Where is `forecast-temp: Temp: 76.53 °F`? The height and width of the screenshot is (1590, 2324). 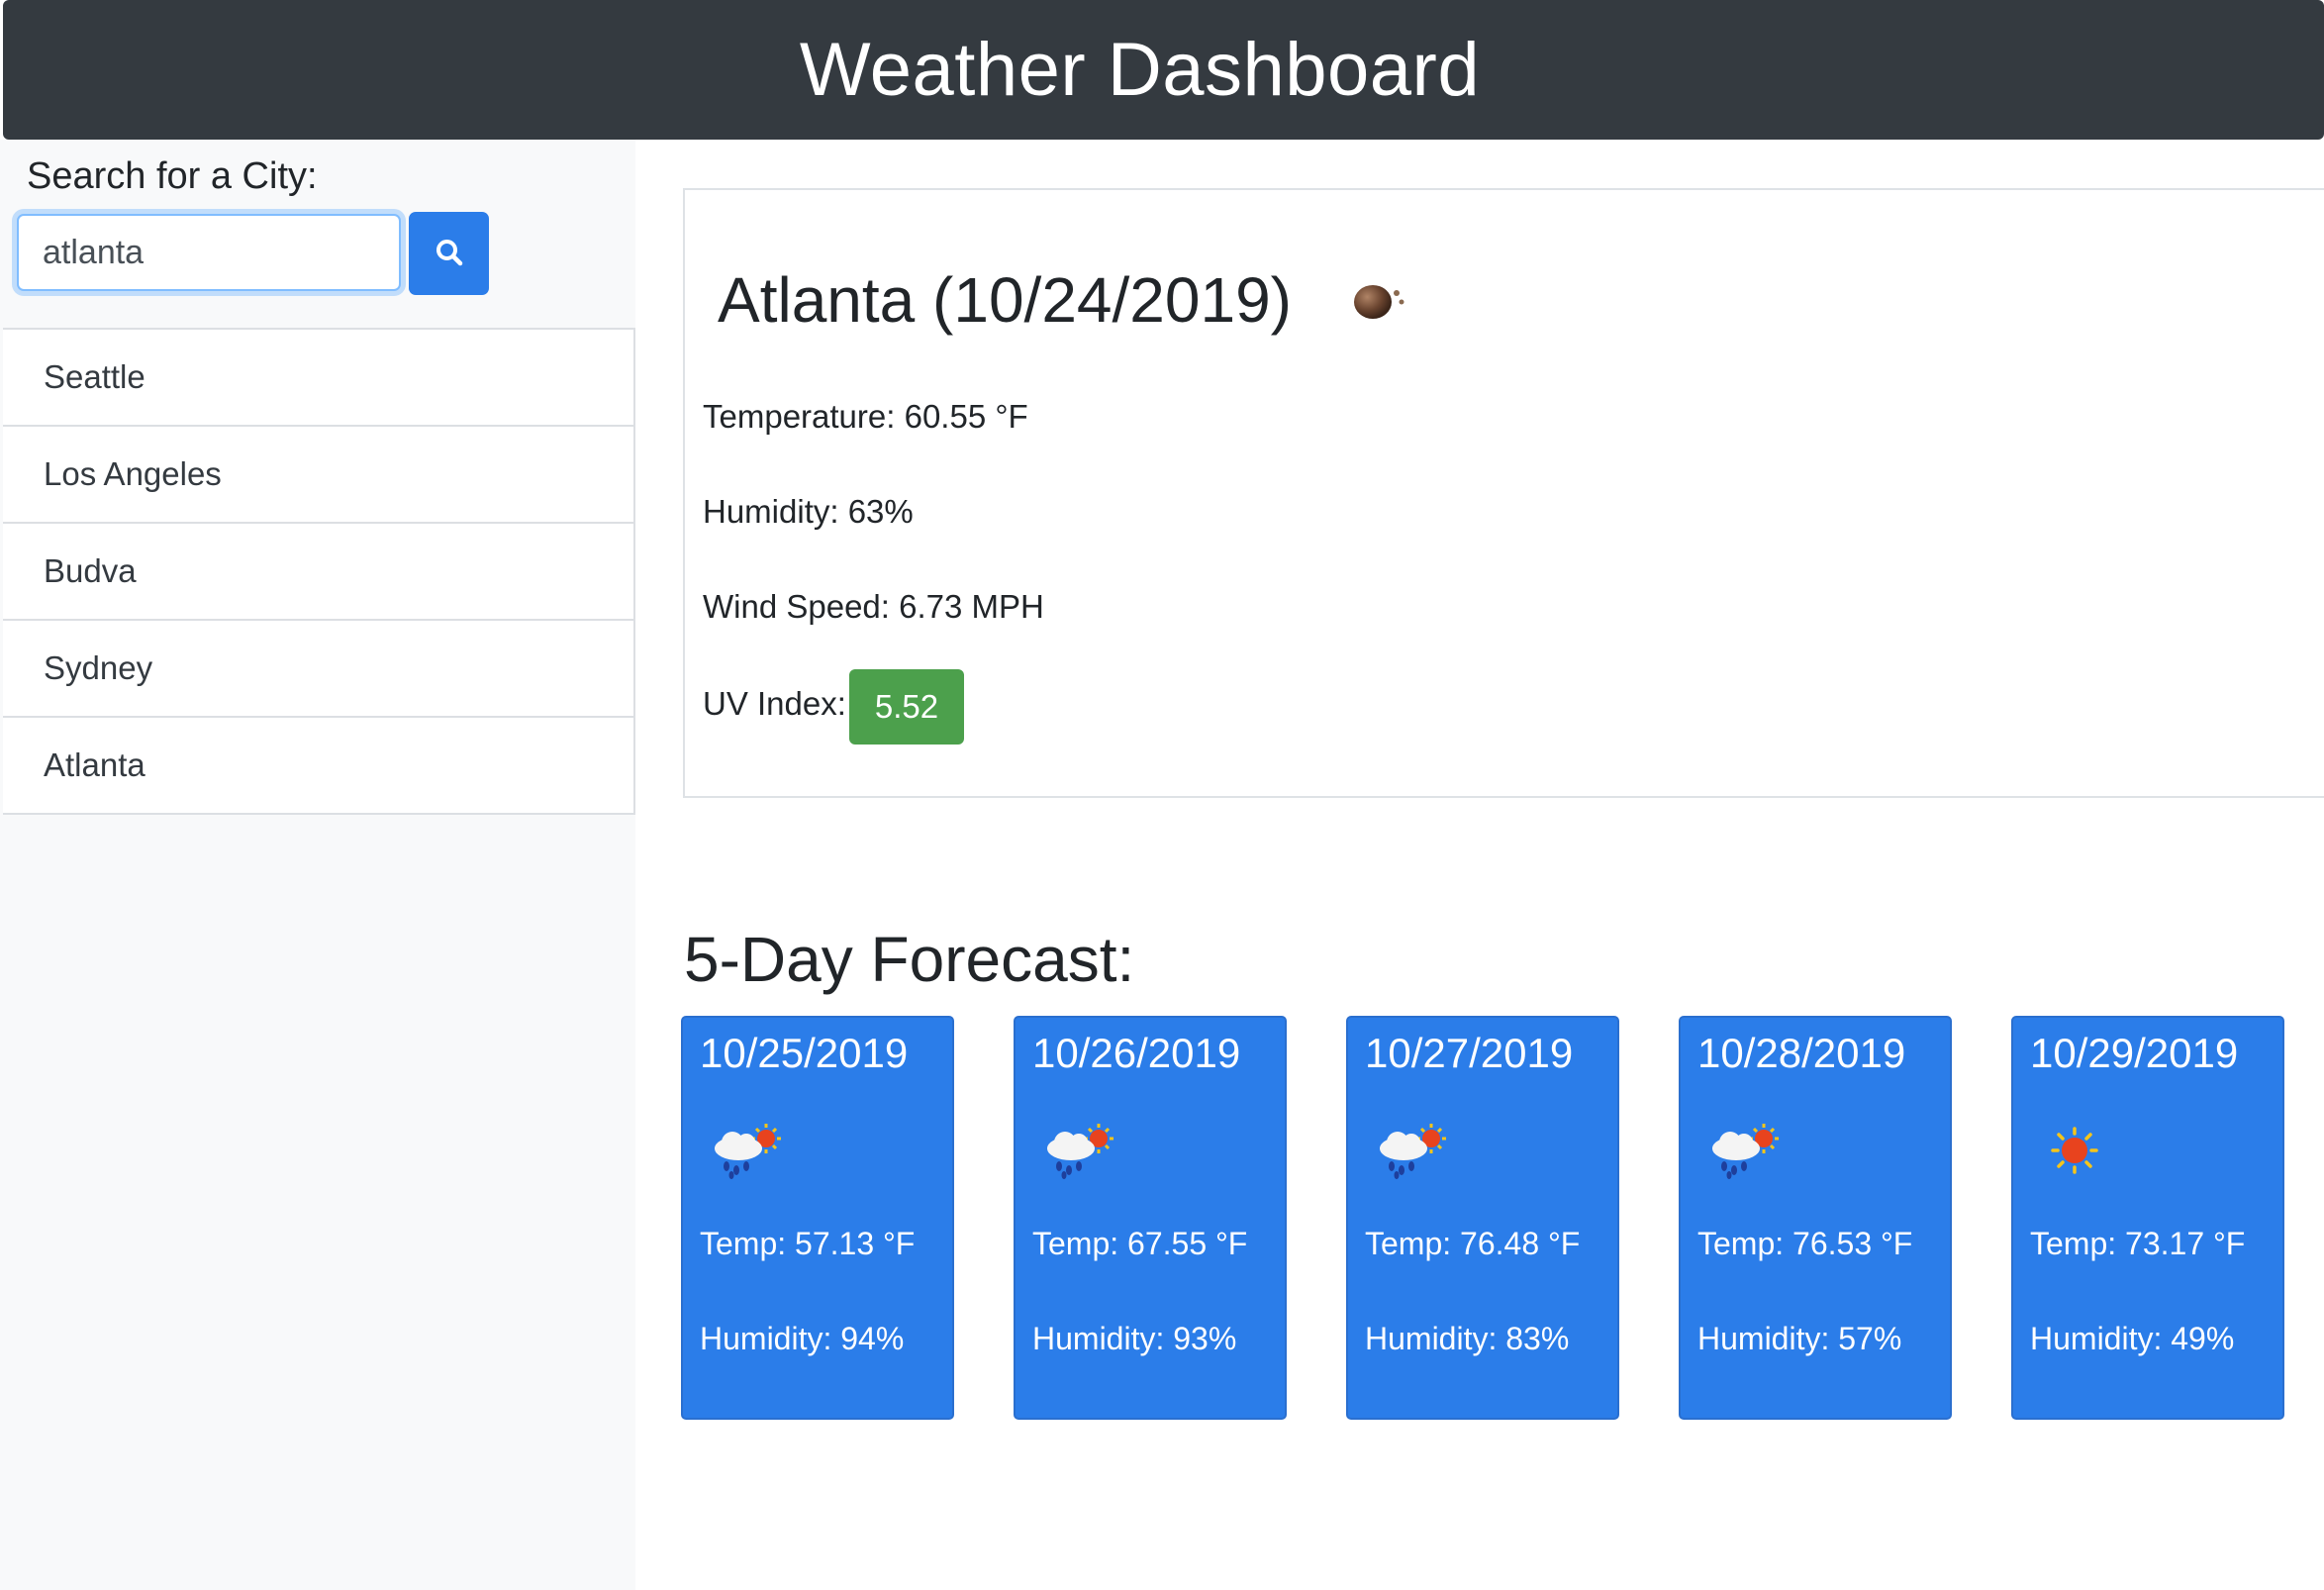
forecast-temp: Temp: 76.53 °F is located at coordinates (1805, 1243).